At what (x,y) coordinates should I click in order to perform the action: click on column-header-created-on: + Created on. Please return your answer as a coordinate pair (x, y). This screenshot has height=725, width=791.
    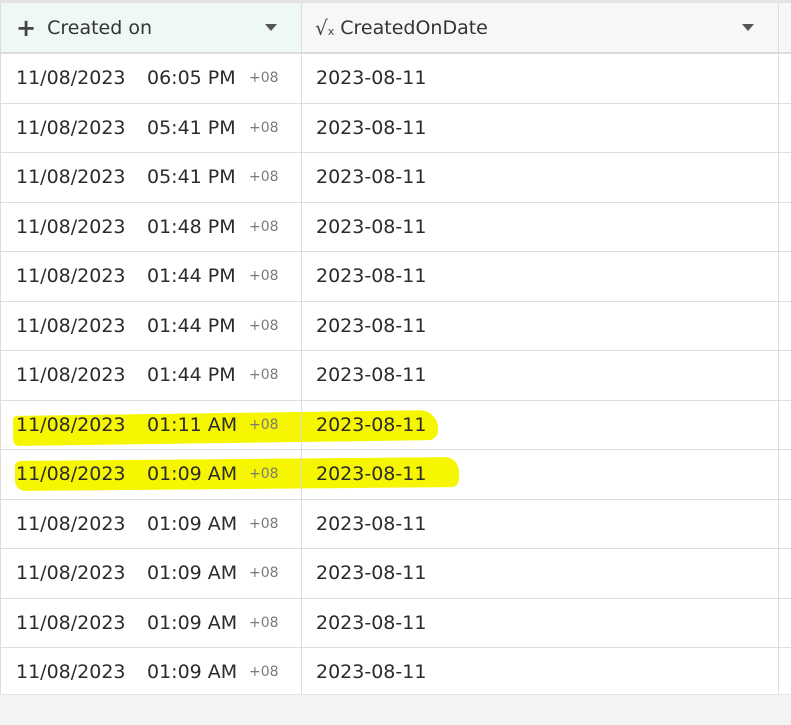
    Looking at the image, I should click on (151, 27).